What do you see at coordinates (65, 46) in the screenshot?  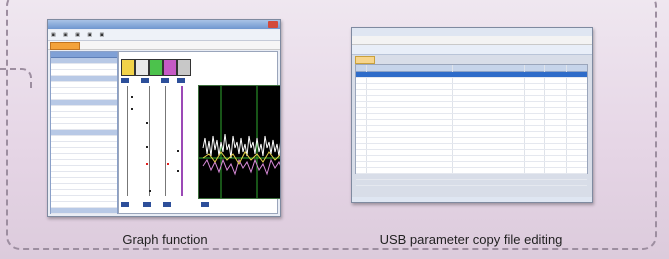 I see `tab-graph` at bounding box center [65, 46].